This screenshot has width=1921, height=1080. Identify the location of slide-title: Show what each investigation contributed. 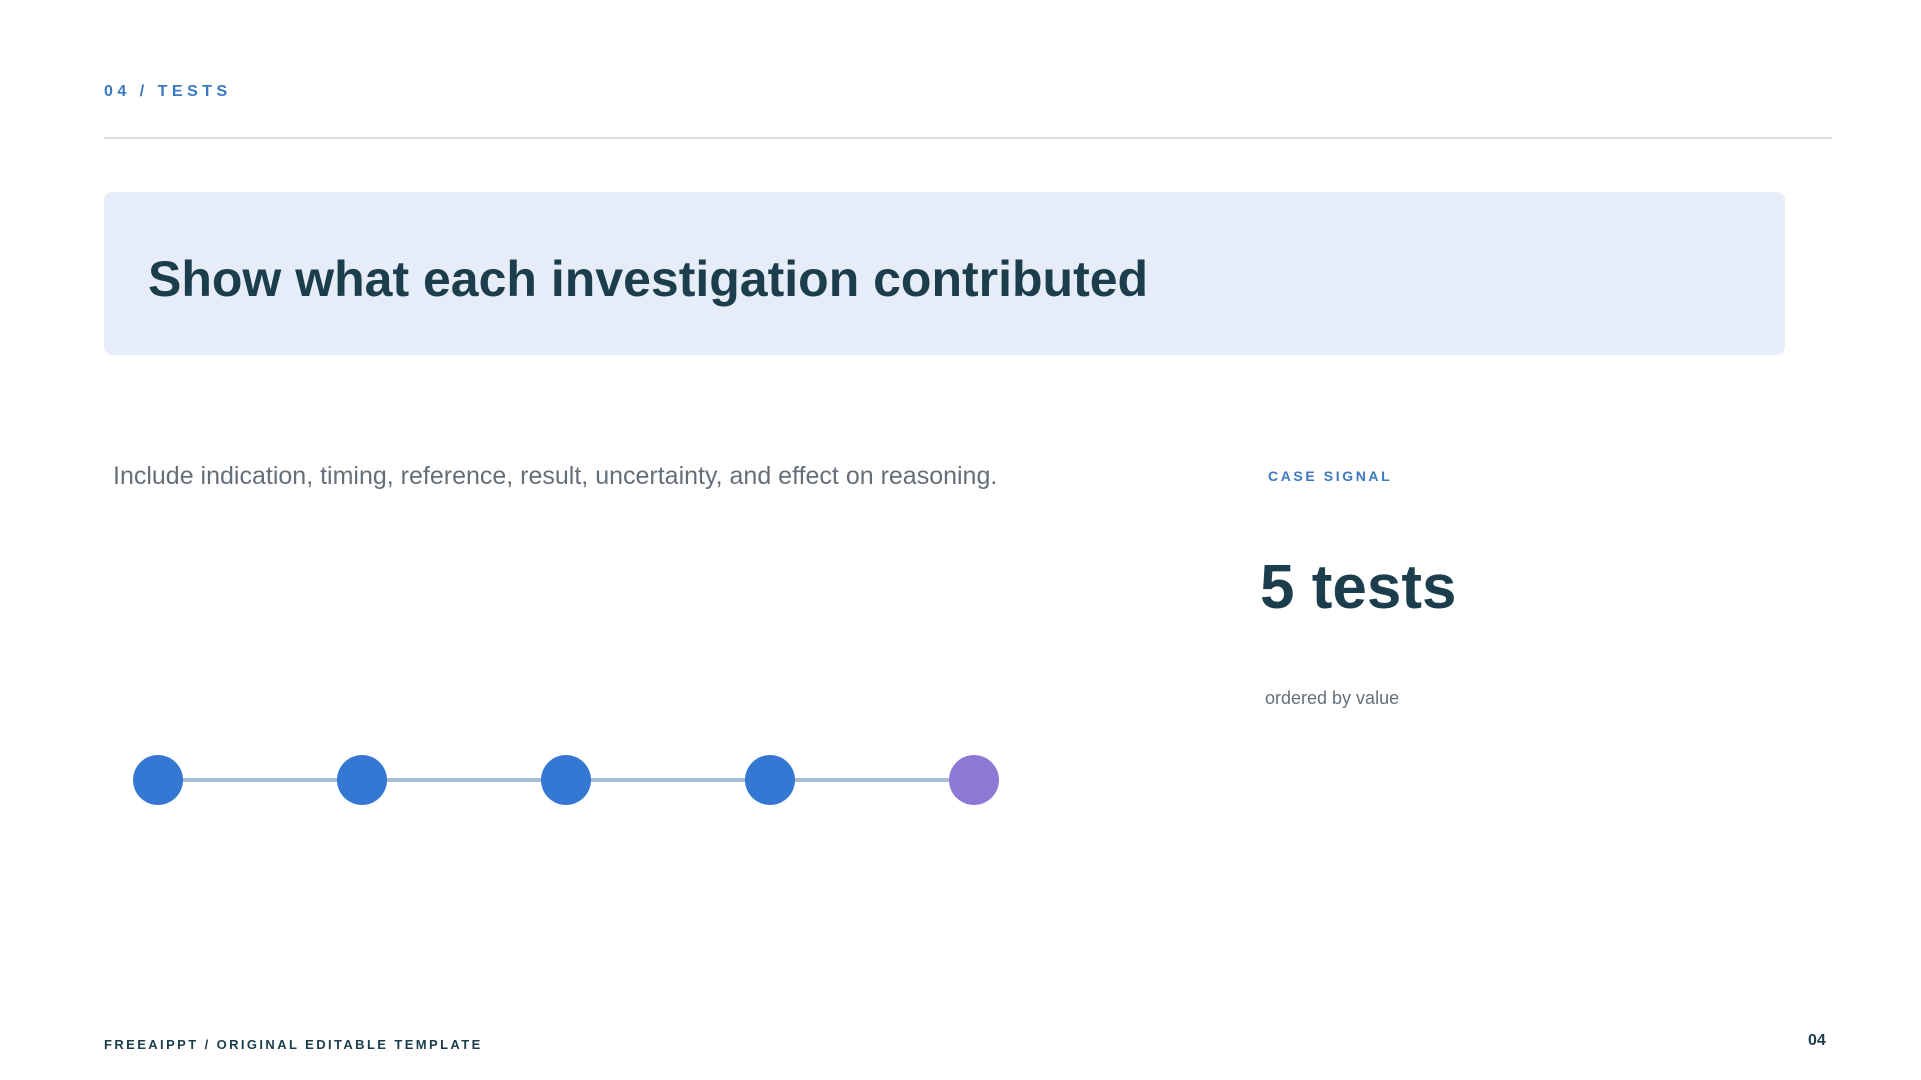
(648, 279).